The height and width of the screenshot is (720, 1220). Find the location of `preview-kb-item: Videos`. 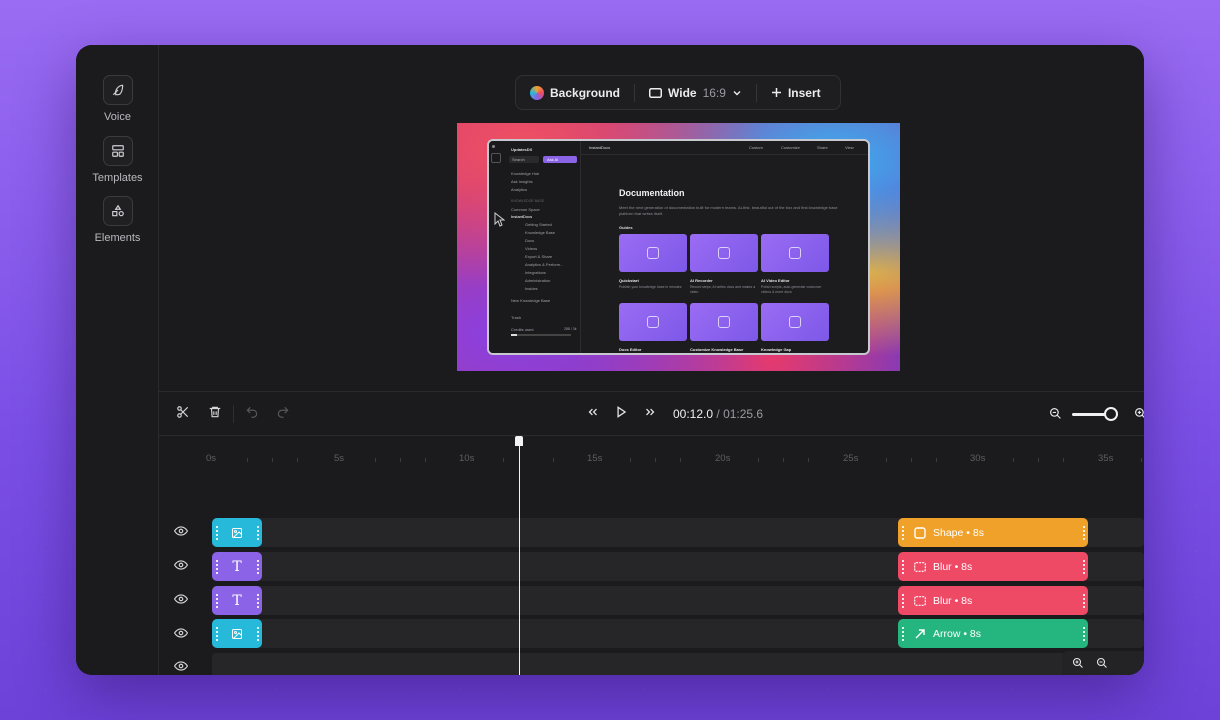

preview-kb-item: Videos is located at coordinates (531, 248).